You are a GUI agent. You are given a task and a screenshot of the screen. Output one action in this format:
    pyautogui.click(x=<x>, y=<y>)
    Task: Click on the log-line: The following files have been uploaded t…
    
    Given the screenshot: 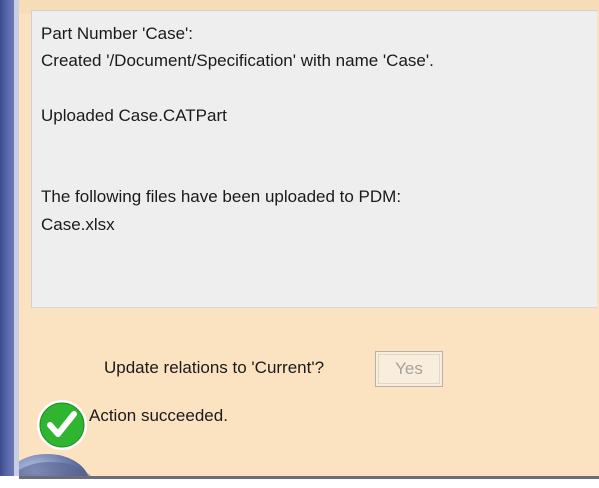 What is the action you would take?
    pyautogui.click(x=221, y=196)
    